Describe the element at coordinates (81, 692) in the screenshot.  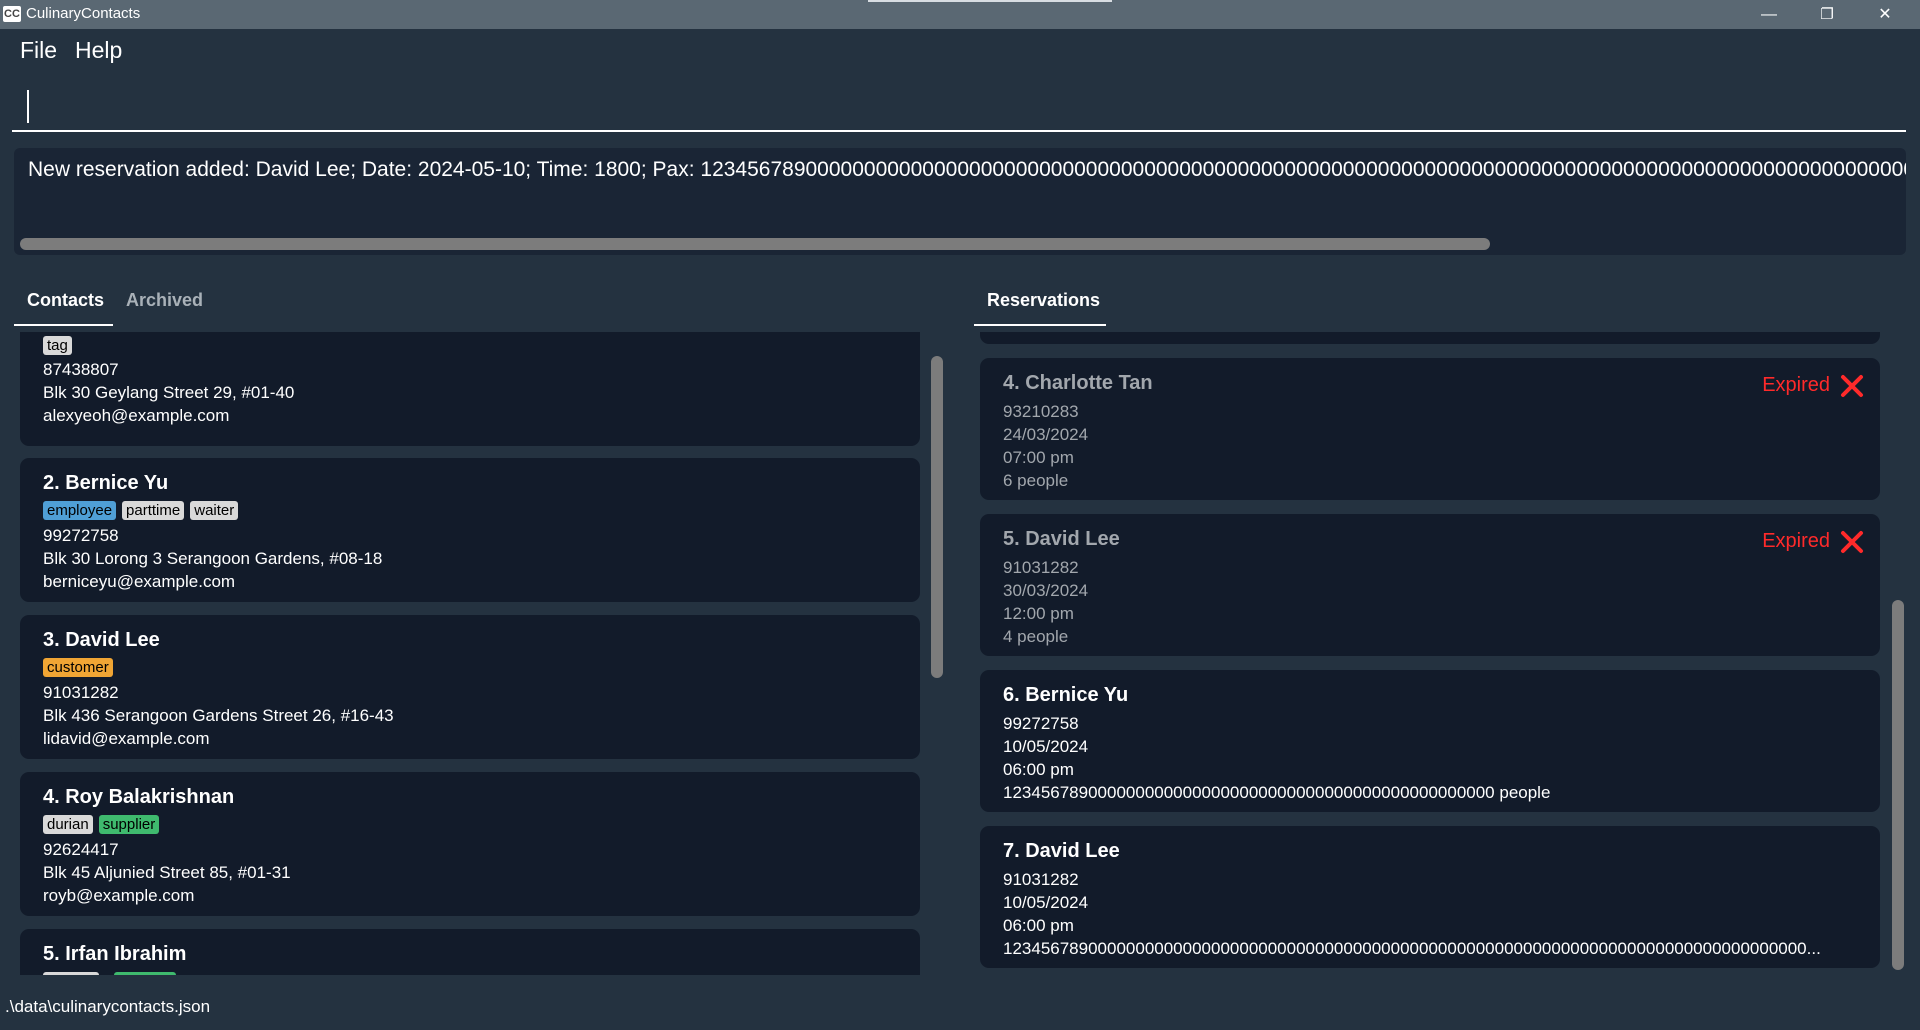
I see `contact-phone: 91031282` at that location.